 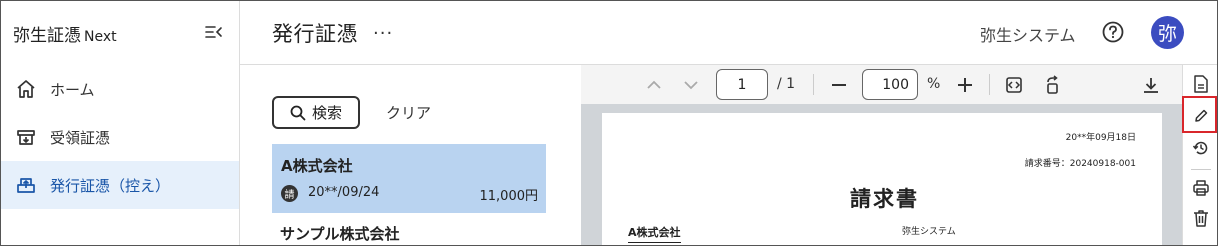 What do you see at coordinates (509, 196) in the screenshot?
I see `list-item-amount: 11,000円` at bounding box center [509, 196].